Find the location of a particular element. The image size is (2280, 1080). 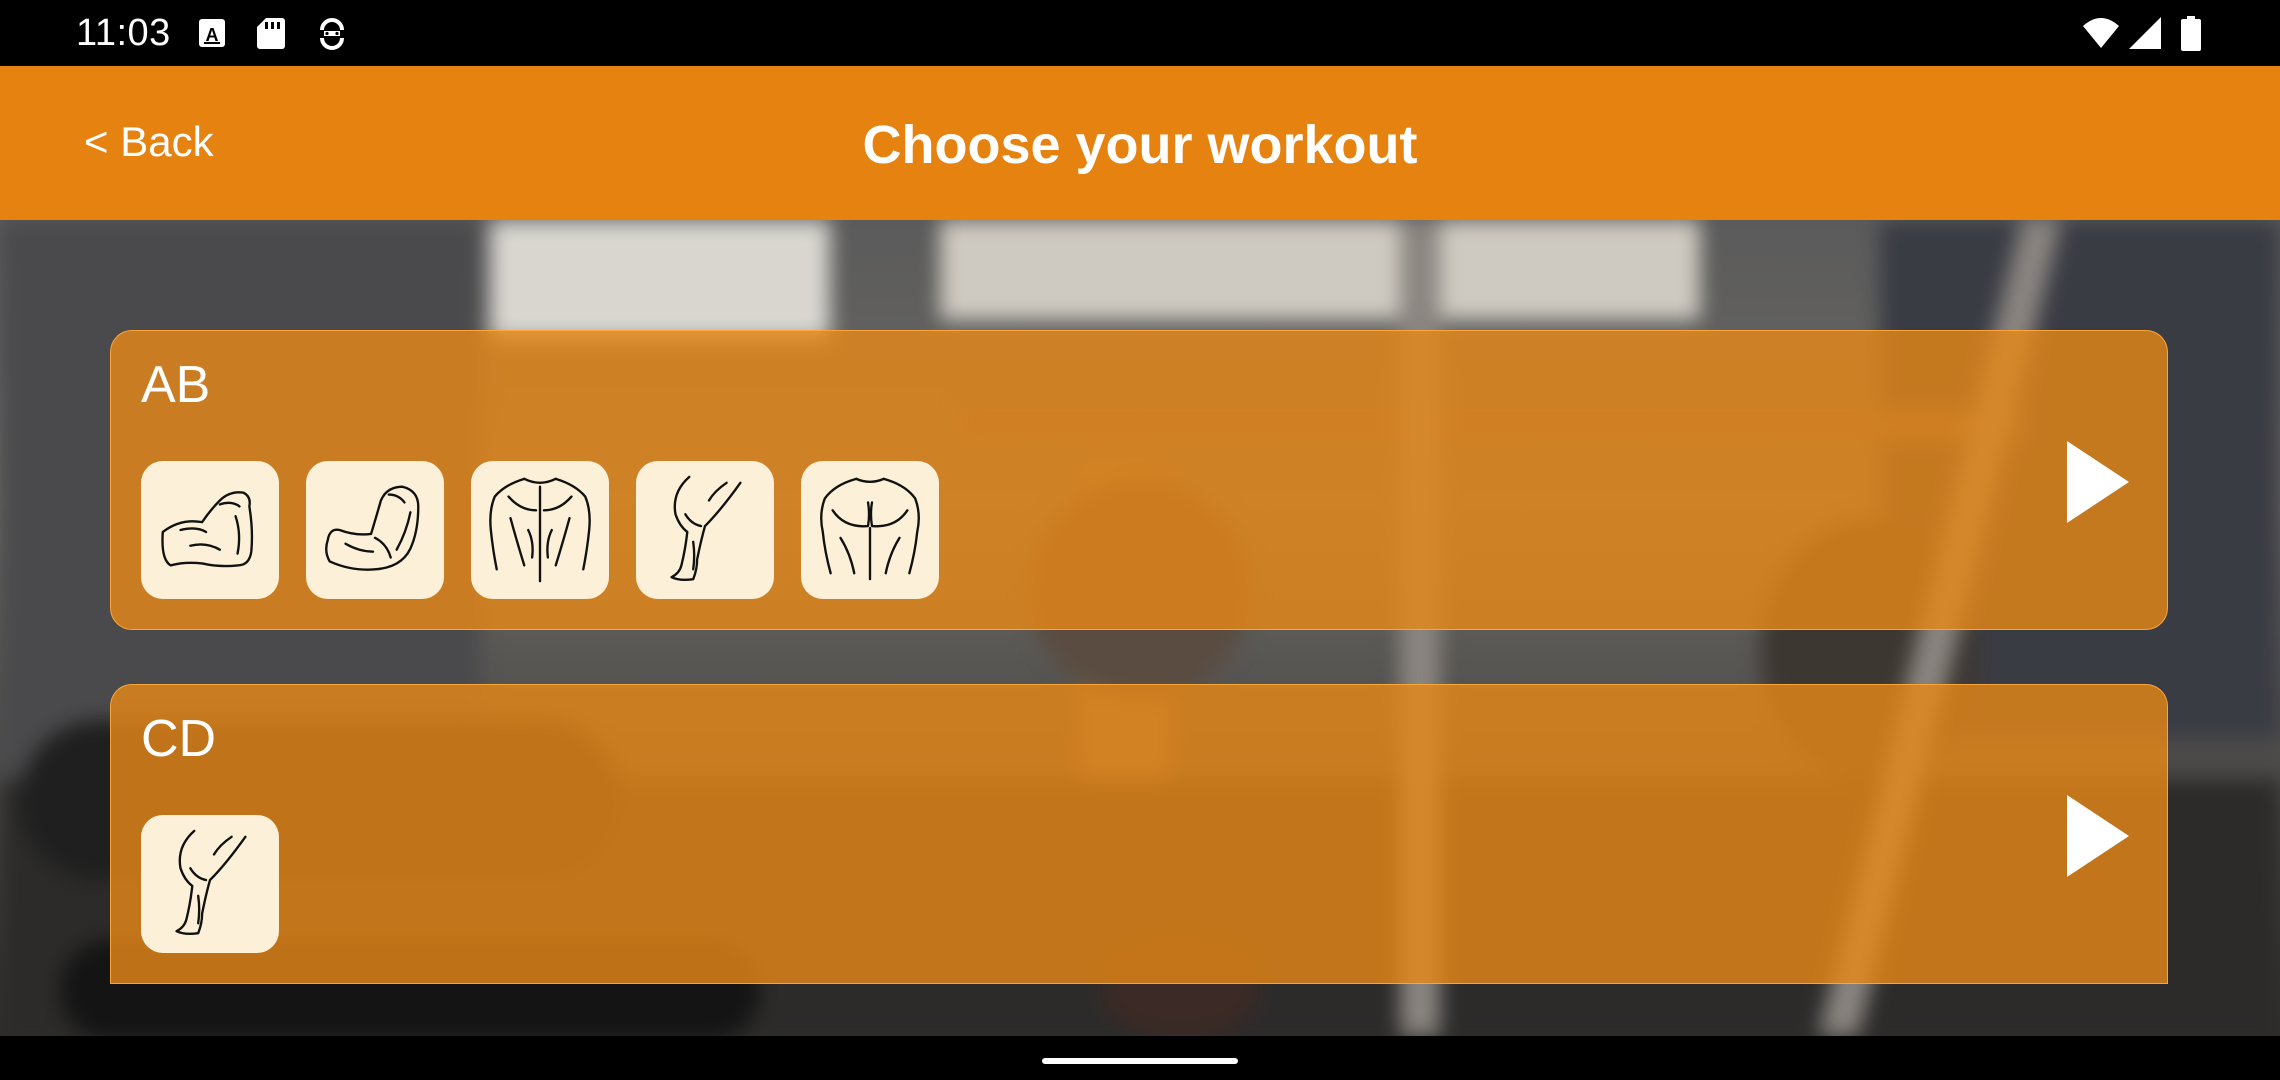

system-nav-bar is located at coordinates (1140, 1058).